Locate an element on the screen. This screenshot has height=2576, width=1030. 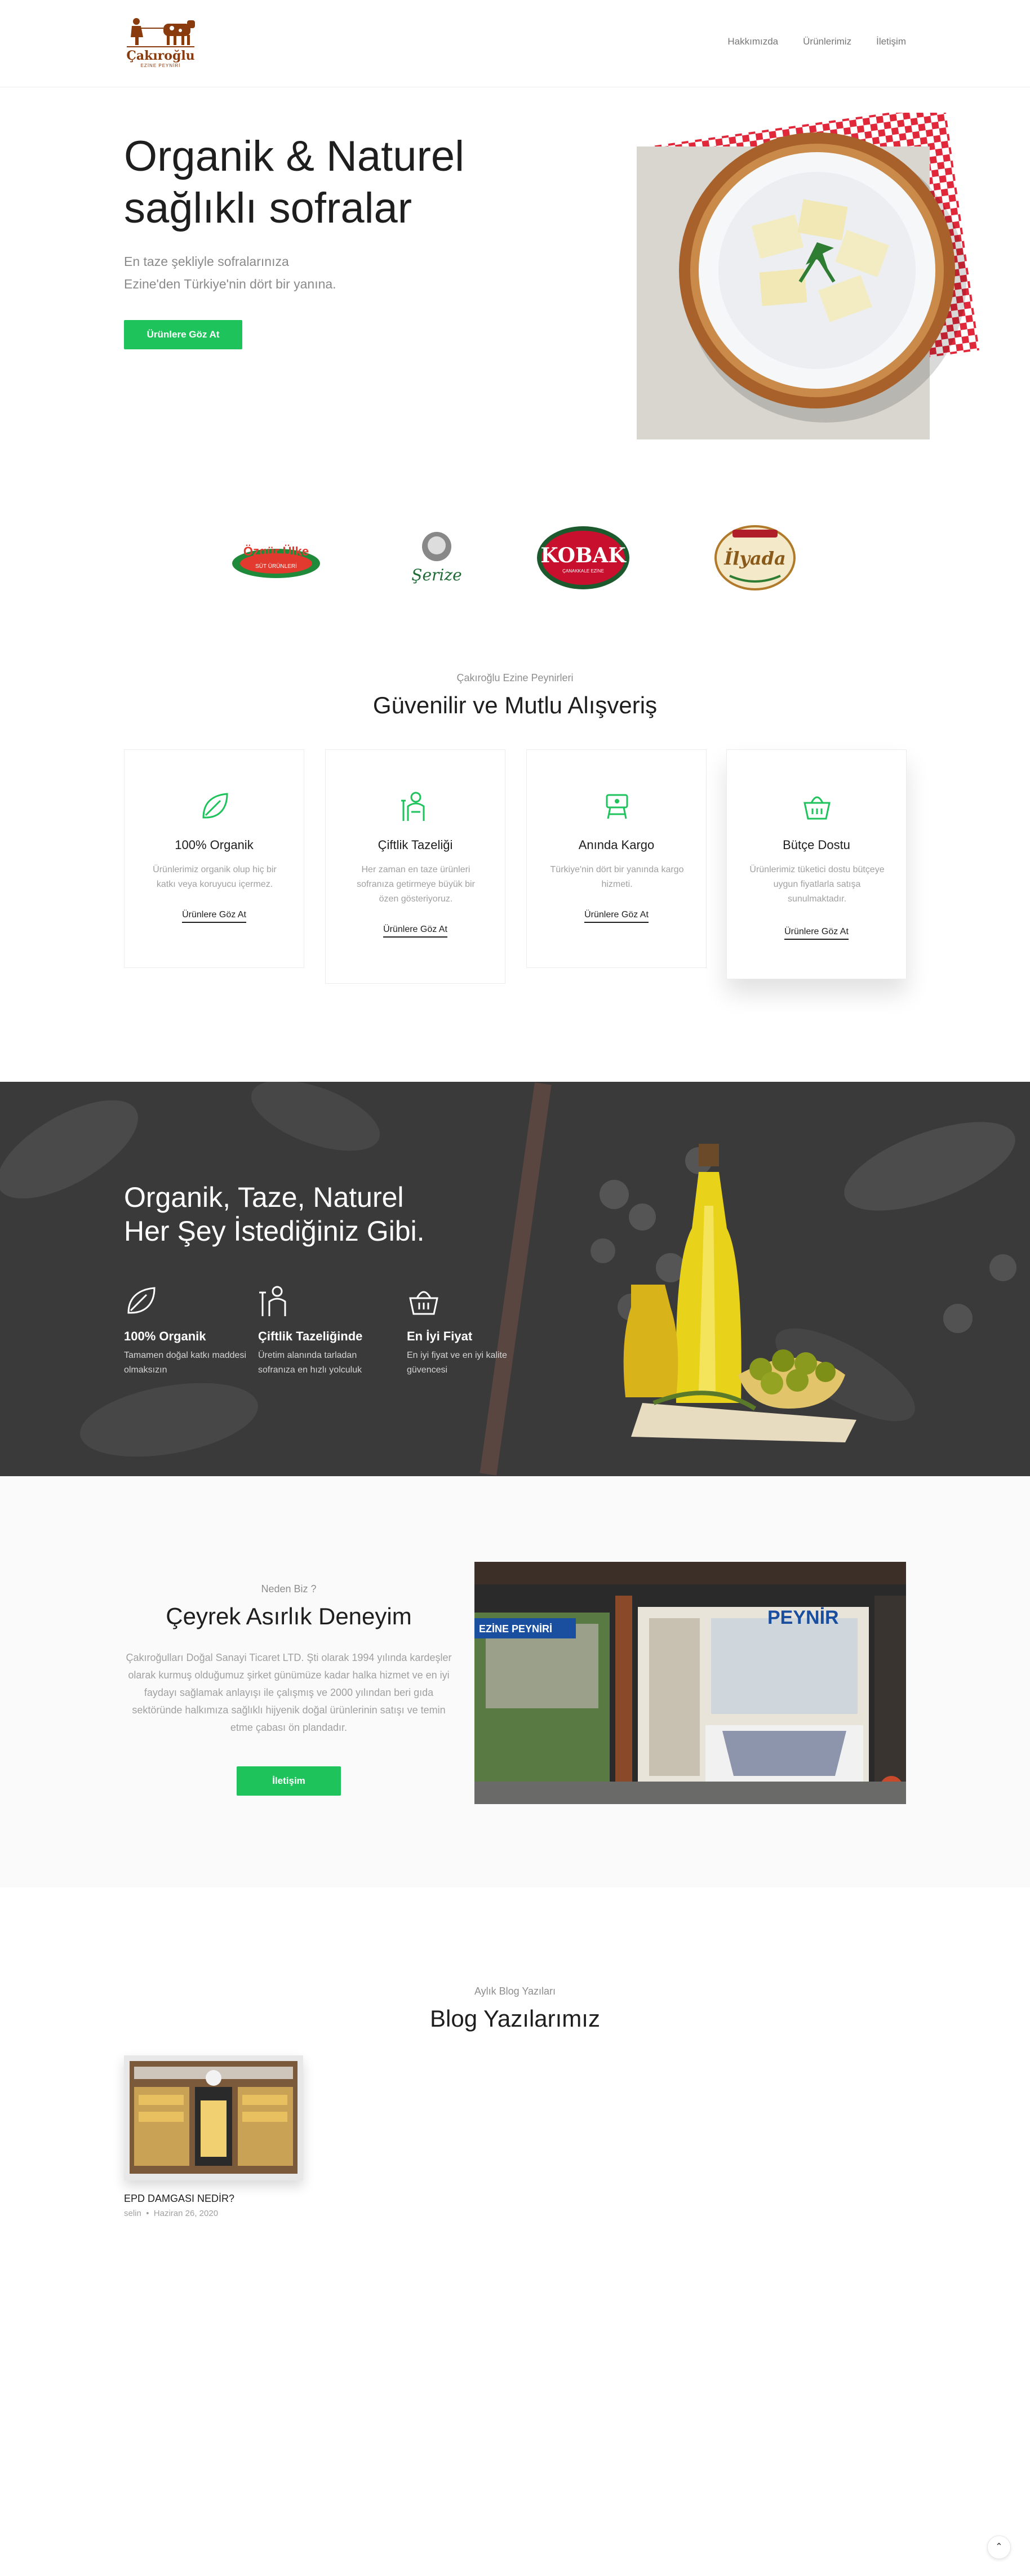
shop-sign-text: PEYNİR is located at coordinates (803, 1617).